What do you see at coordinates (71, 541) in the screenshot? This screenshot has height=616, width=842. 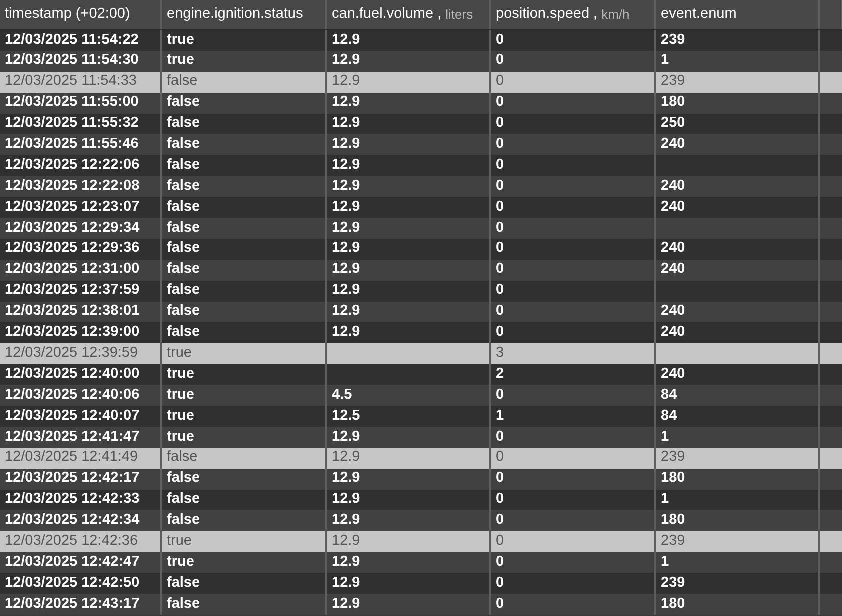 I see `table-cell-text: 12/03/2025 12:42:36` at bounding box center [71, 541].